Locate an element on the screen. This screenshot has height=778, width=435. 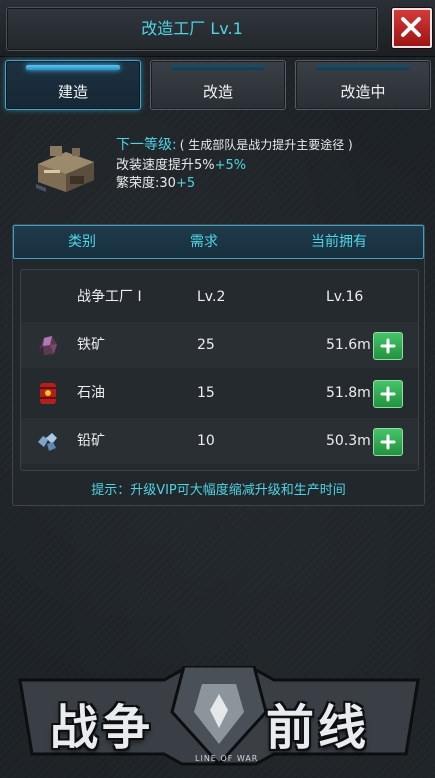
title-bar: 改造工厂 Lv.1 is located at coordinates (192, 29).